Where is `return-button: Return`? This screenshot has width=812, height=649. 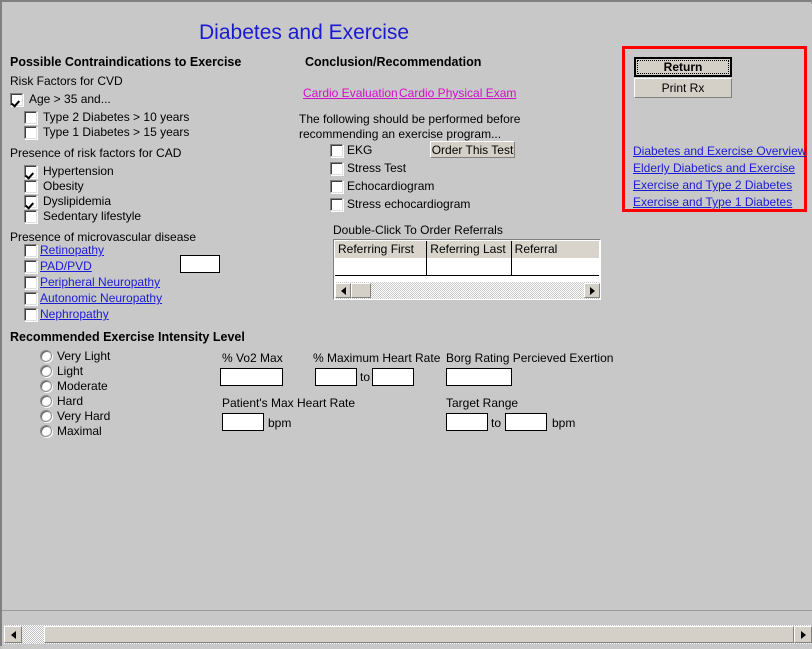 return-button: Return is located at coordinates (683, 67).